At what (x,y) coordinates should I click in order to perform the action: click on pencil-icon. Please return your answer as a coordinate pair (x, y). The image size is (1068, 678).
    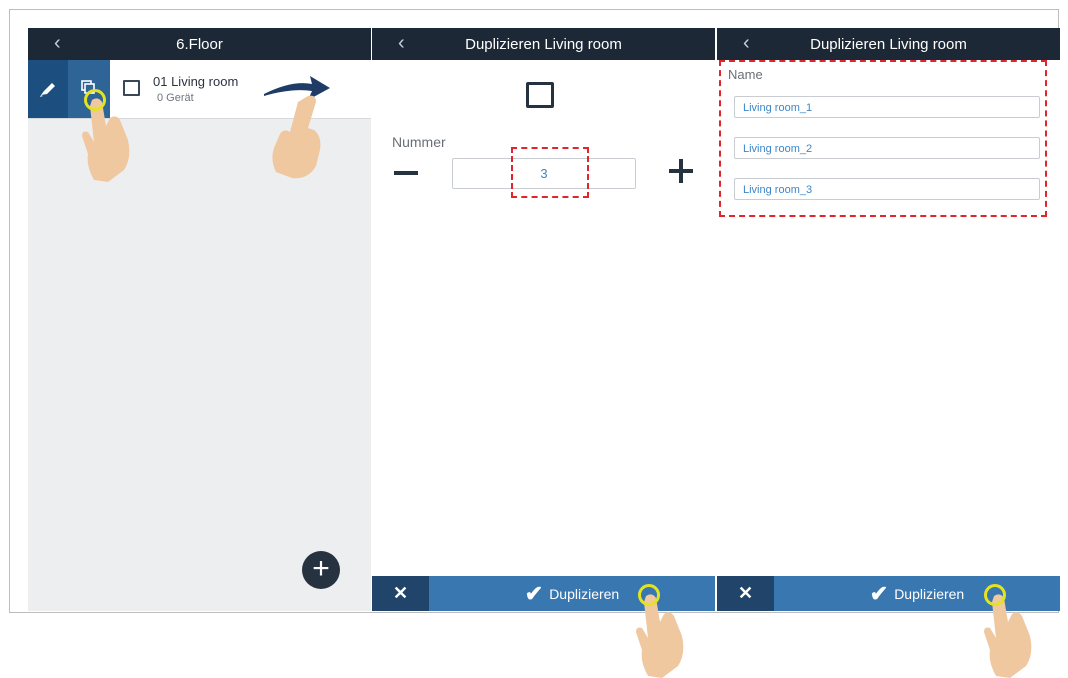
    Looking at the image, I should click on (47, 90).